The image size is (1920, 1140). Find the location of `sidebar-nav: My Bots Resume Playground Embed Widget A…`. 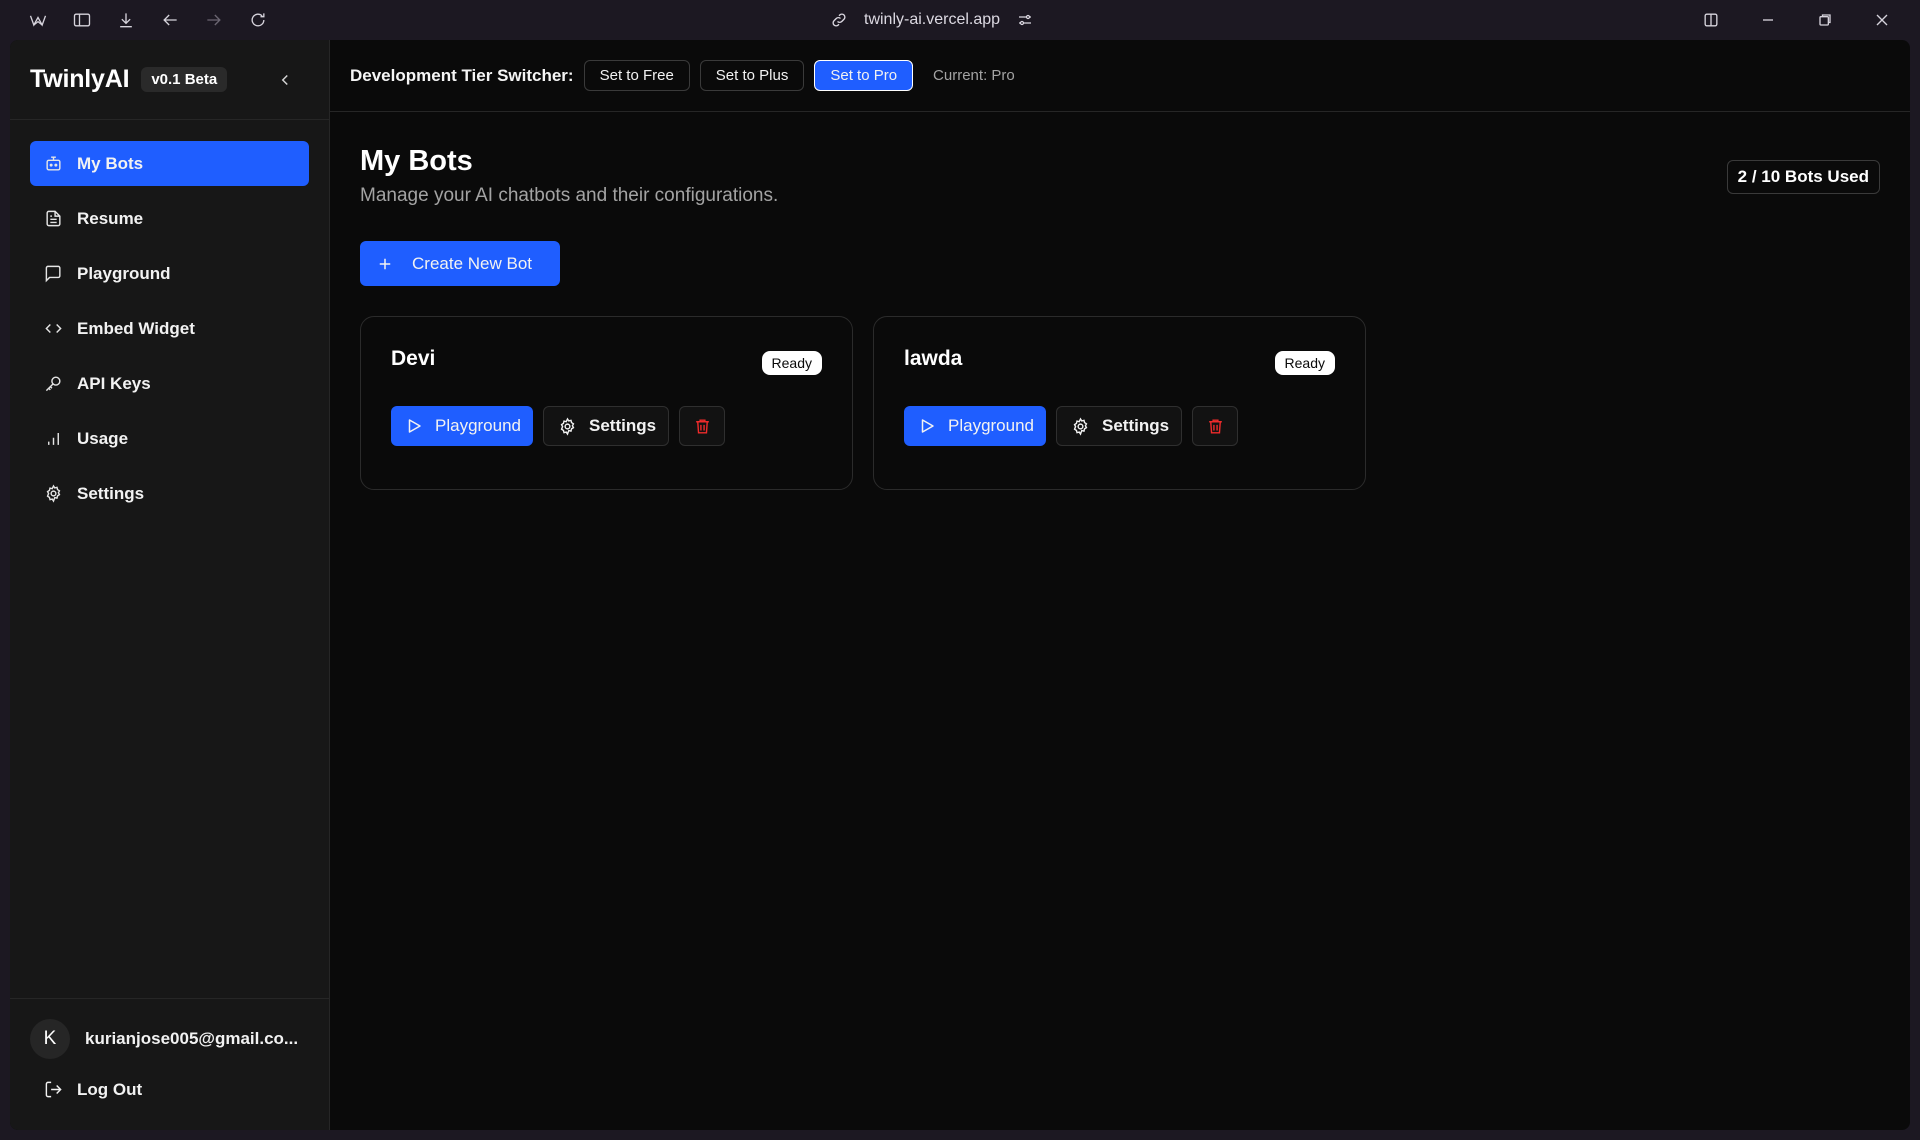

sidebar-nav: My Bots Resume Playground Embed Widget A… is located at coordinates (169, 318).